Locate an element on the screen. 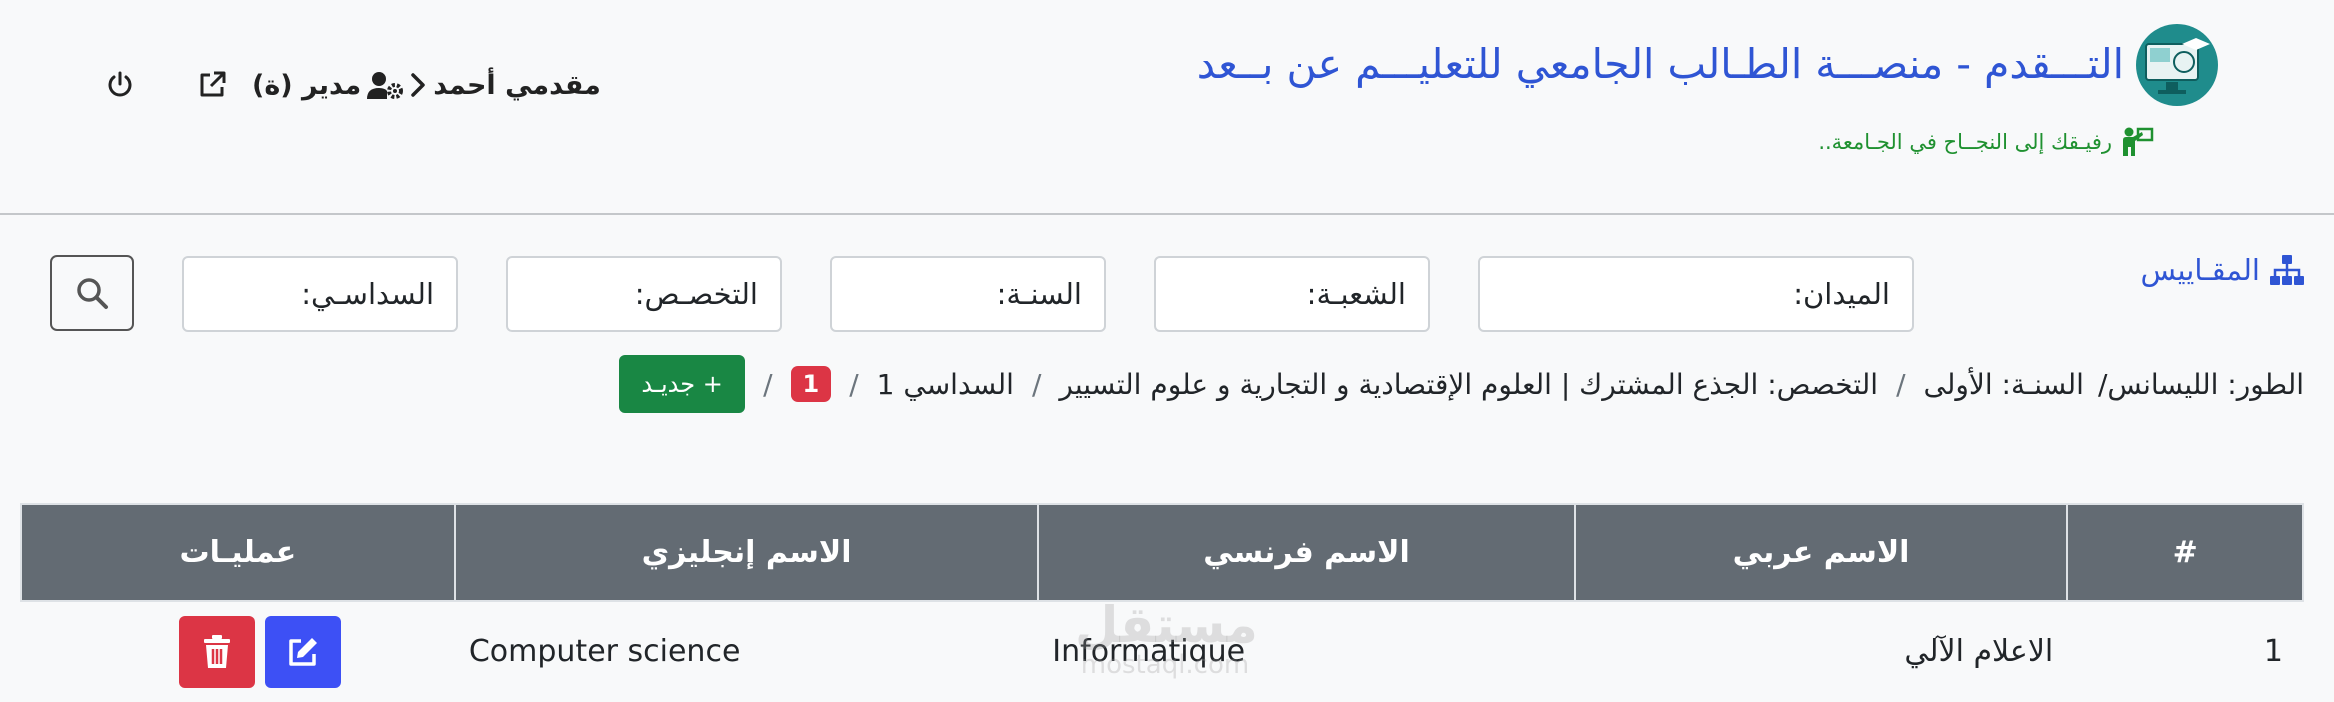 The width and height of the screenshot is (2334, 702). chevron-right-icon is located at coordinates (418, 85).